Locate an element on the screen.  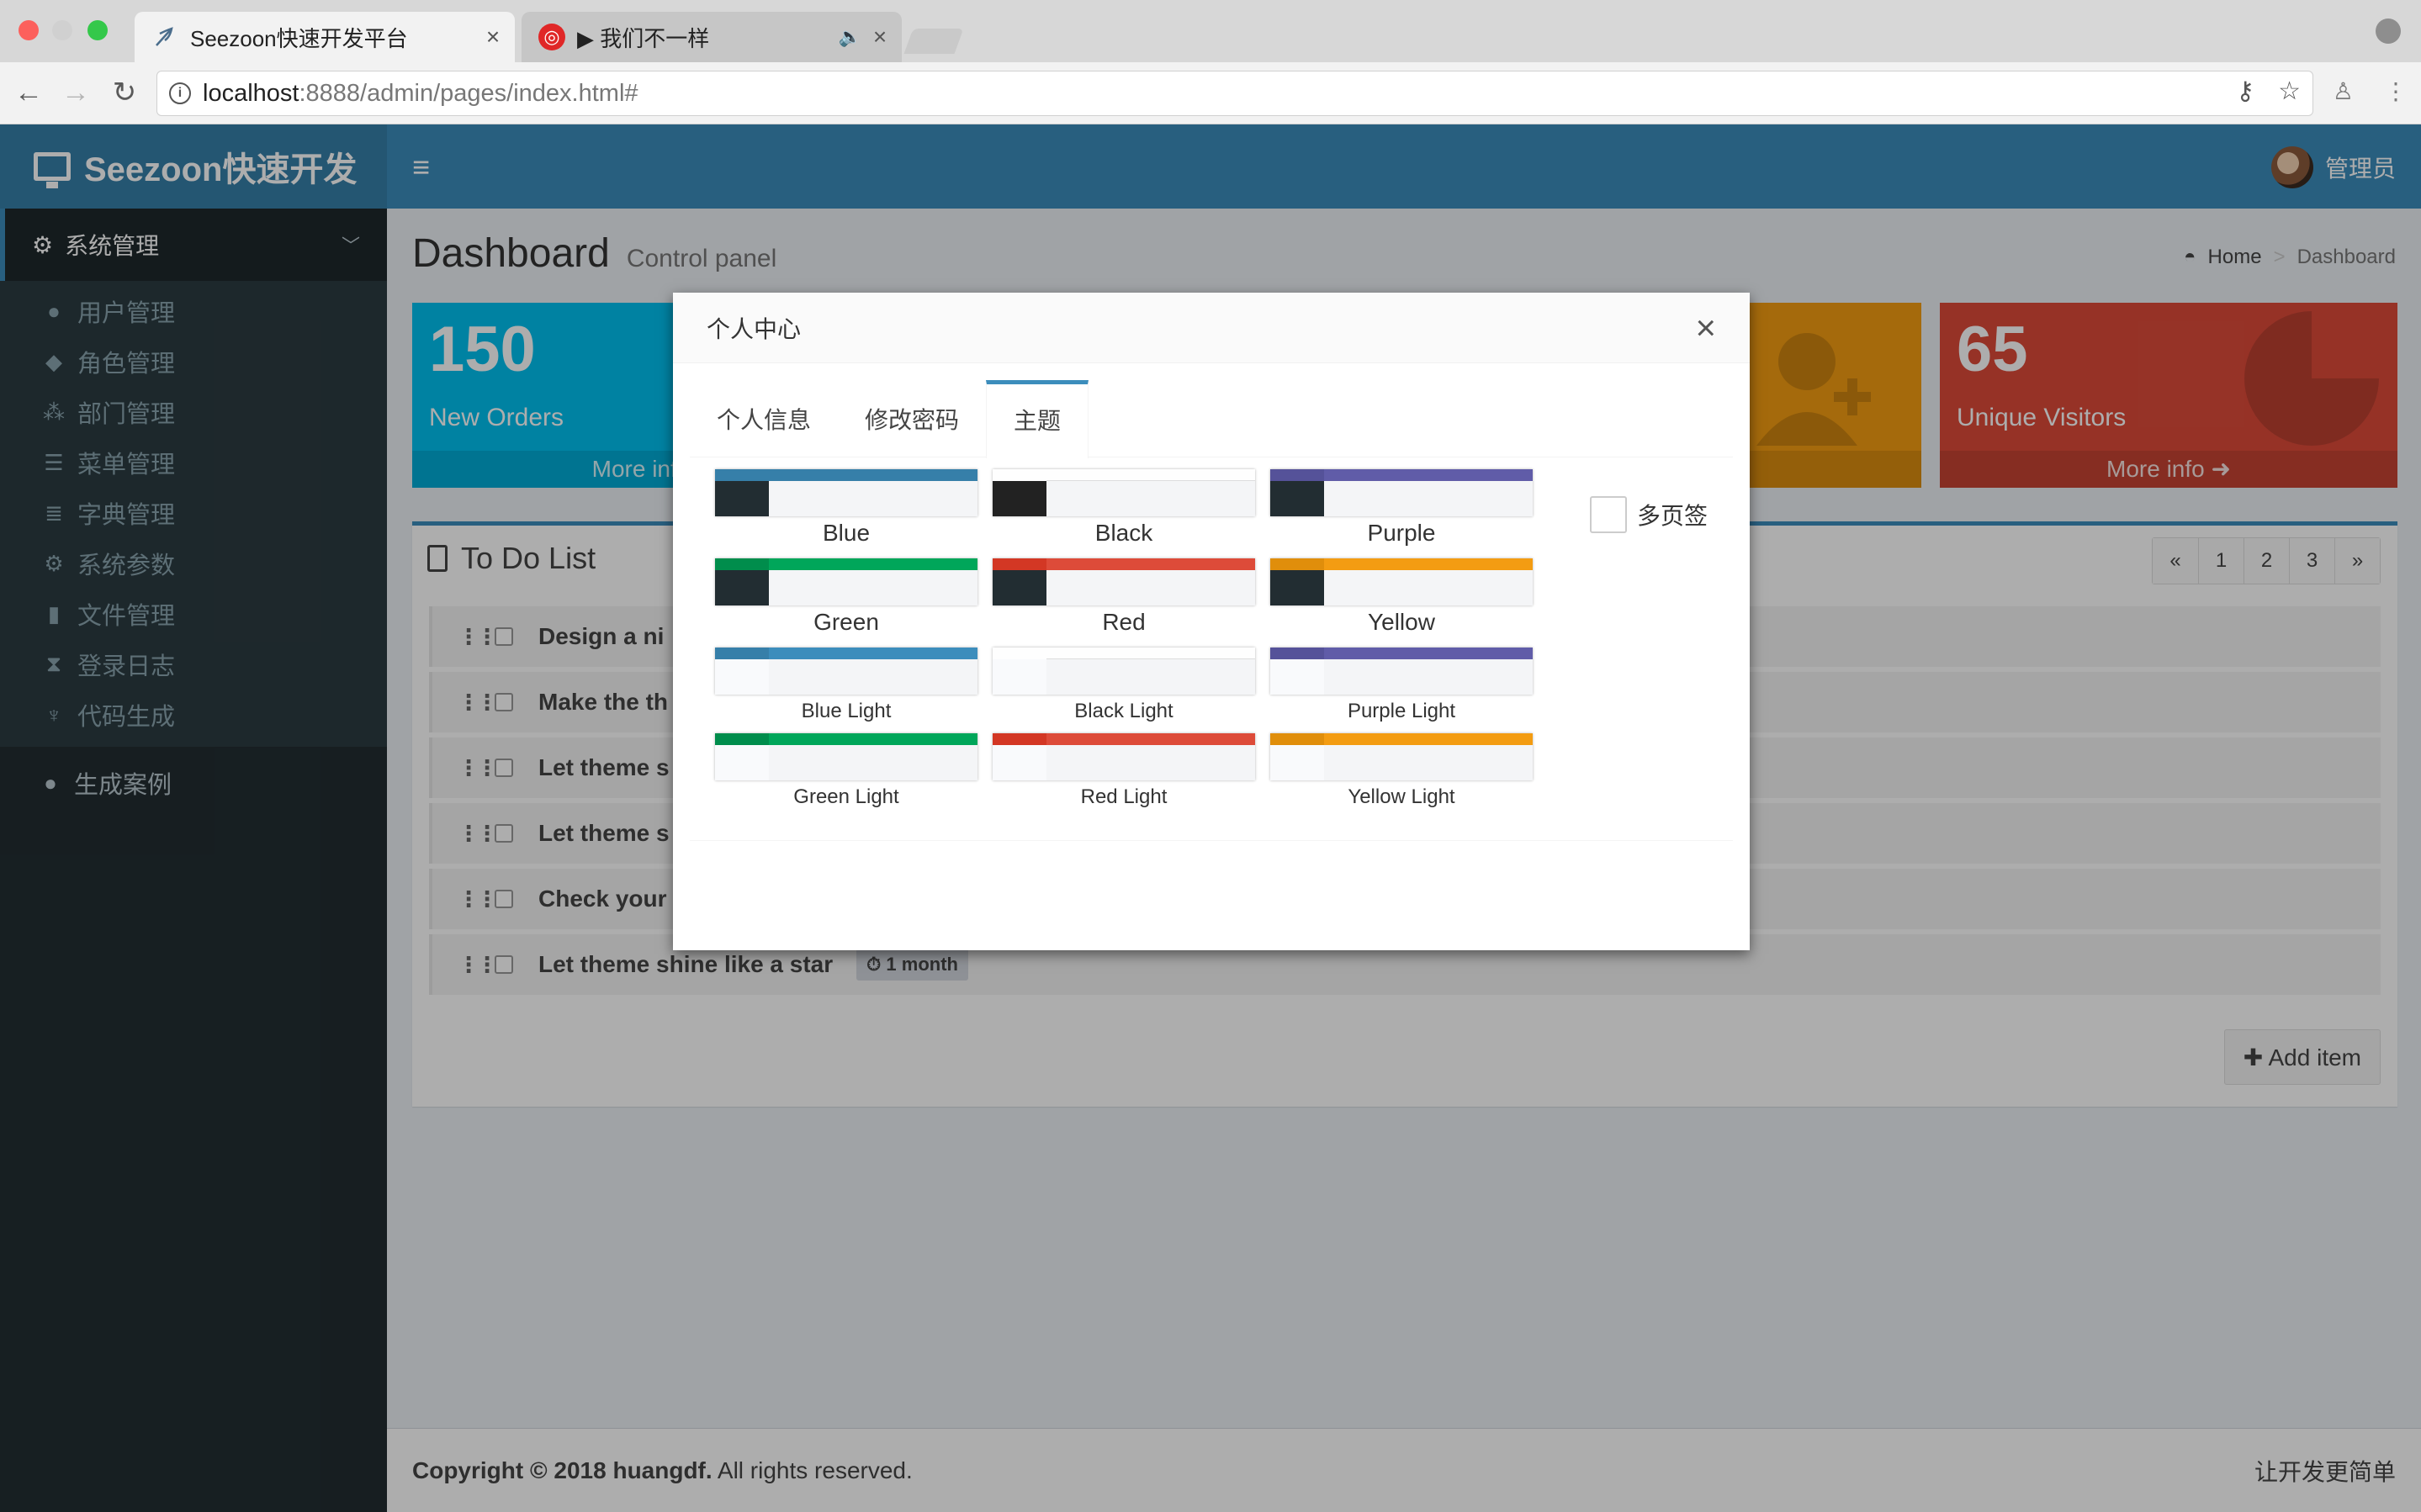
modal-tabs: 个人信息 修改密码 主题 is located at coordinates (1212, 419).